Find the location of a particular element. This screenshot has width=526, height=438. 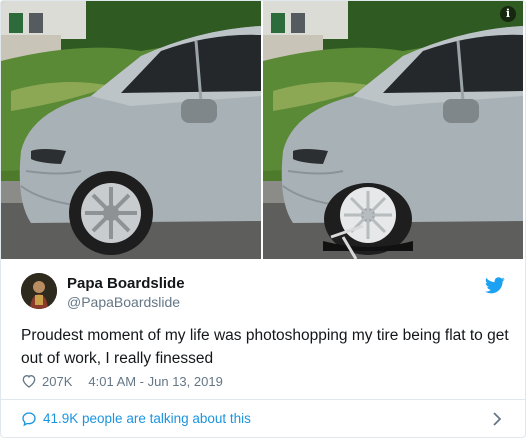

like-count: 207K is located at coordinates (57, 381).